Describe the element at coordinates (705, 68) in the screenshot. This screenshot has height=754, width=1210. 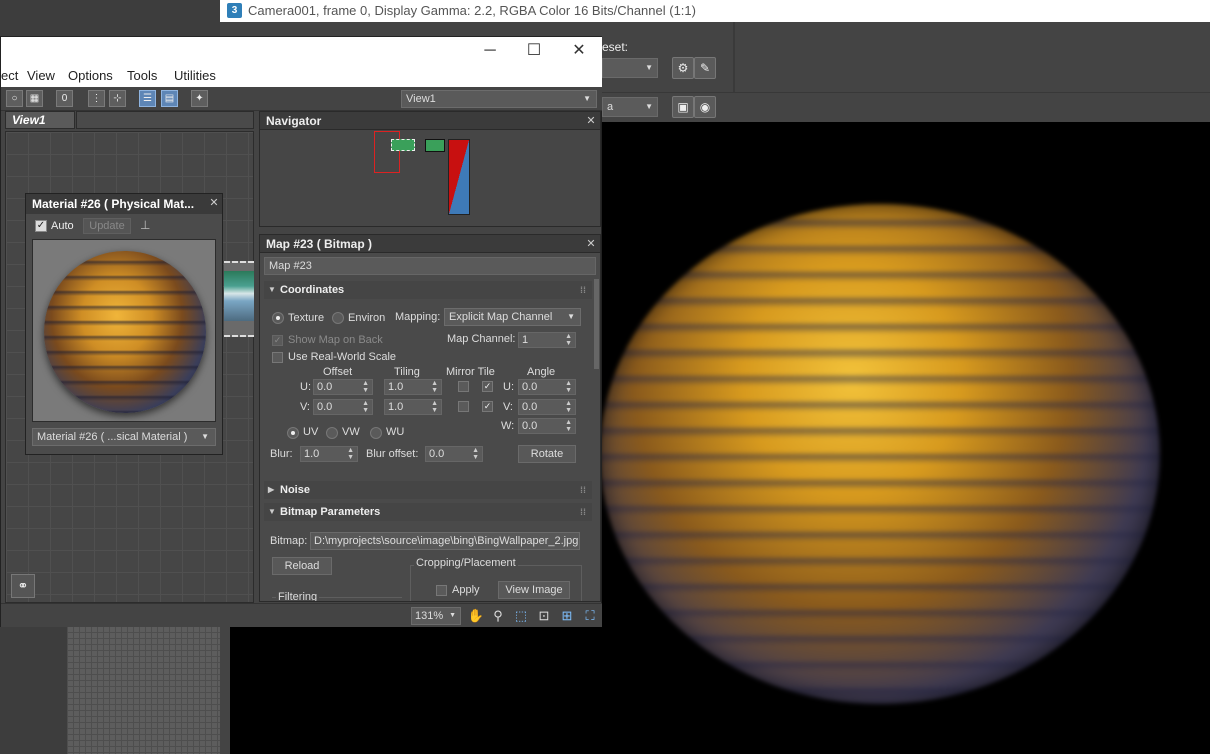
I see `edit-pencil-icon: ✎` at that location.